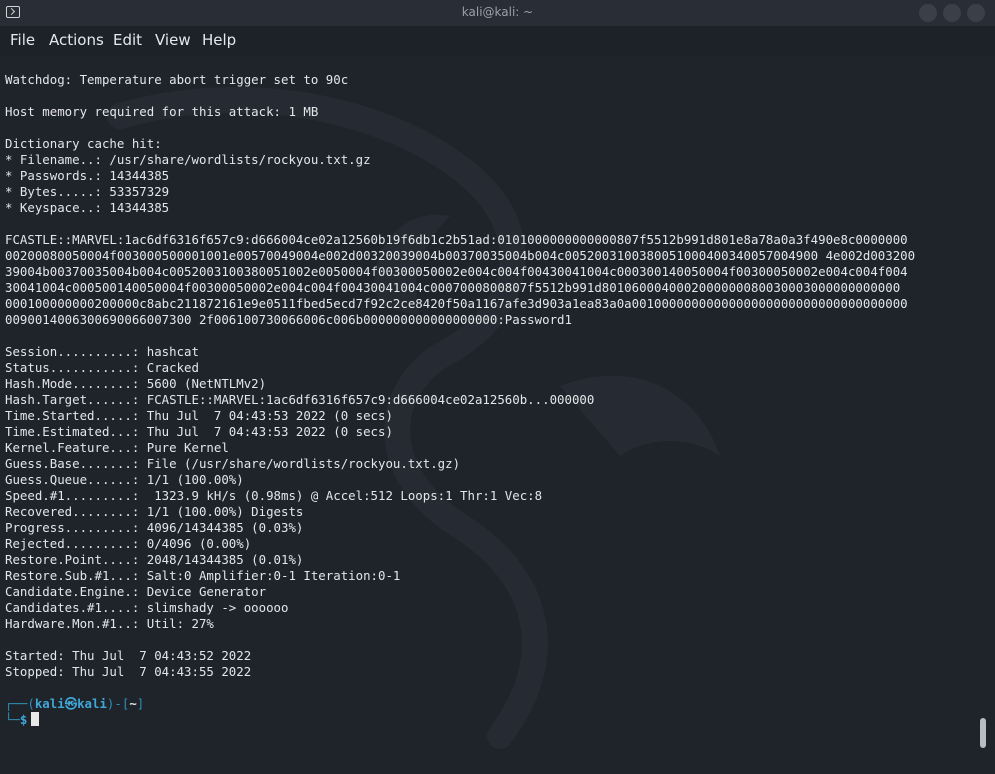 Image resolution: width=995 pixels, height=774 pixels. What do you see at coordinates (22, 40) in the screenshot?
I see `menu-file: File` at bounding box center [22, 40].